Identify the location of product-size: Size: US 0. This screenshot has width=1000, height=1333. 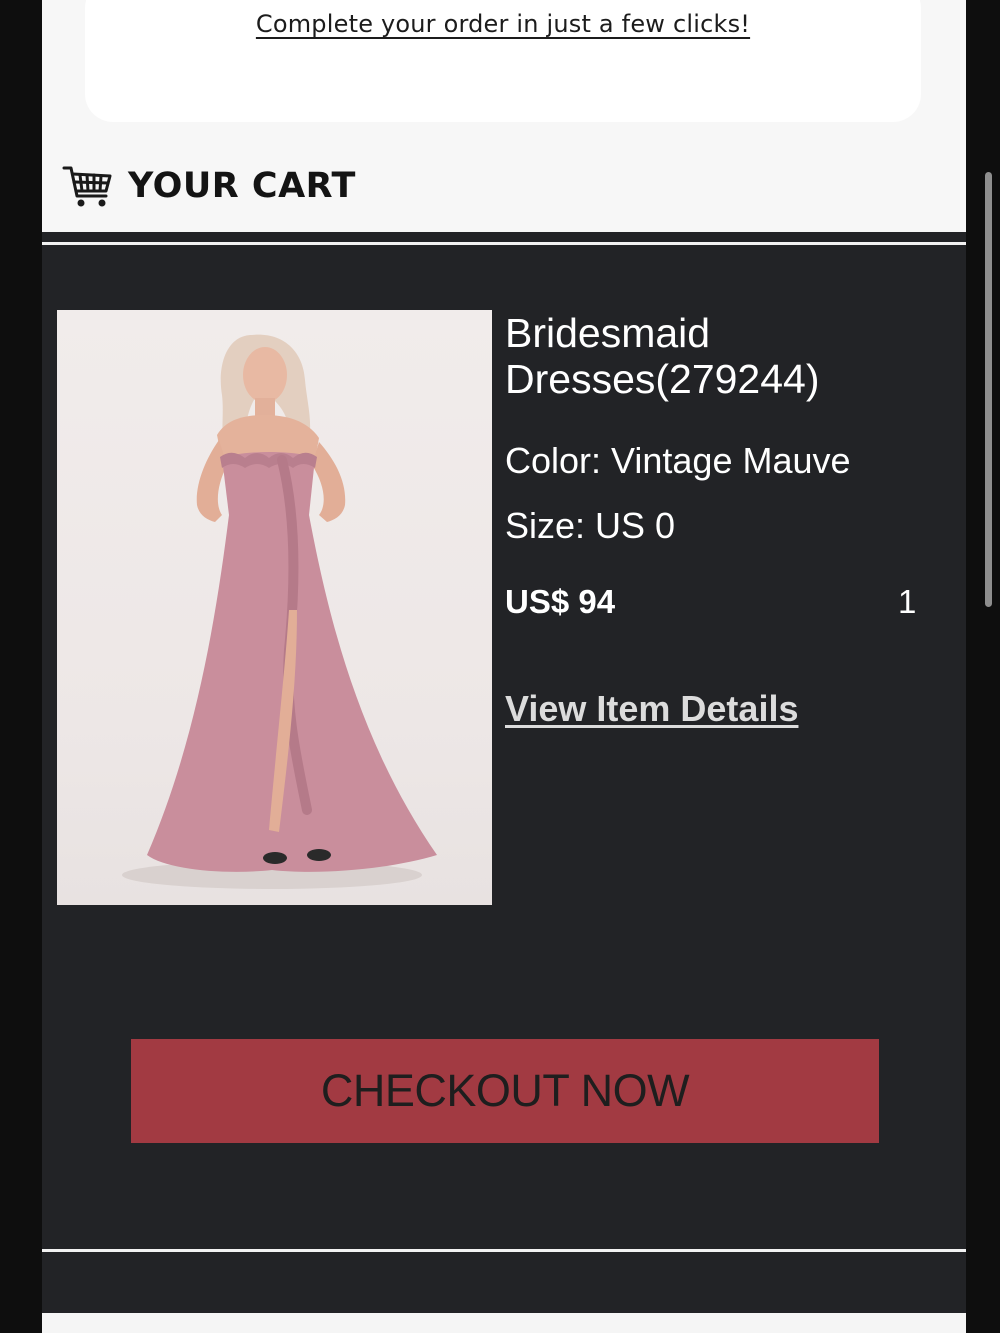
(590, 525).